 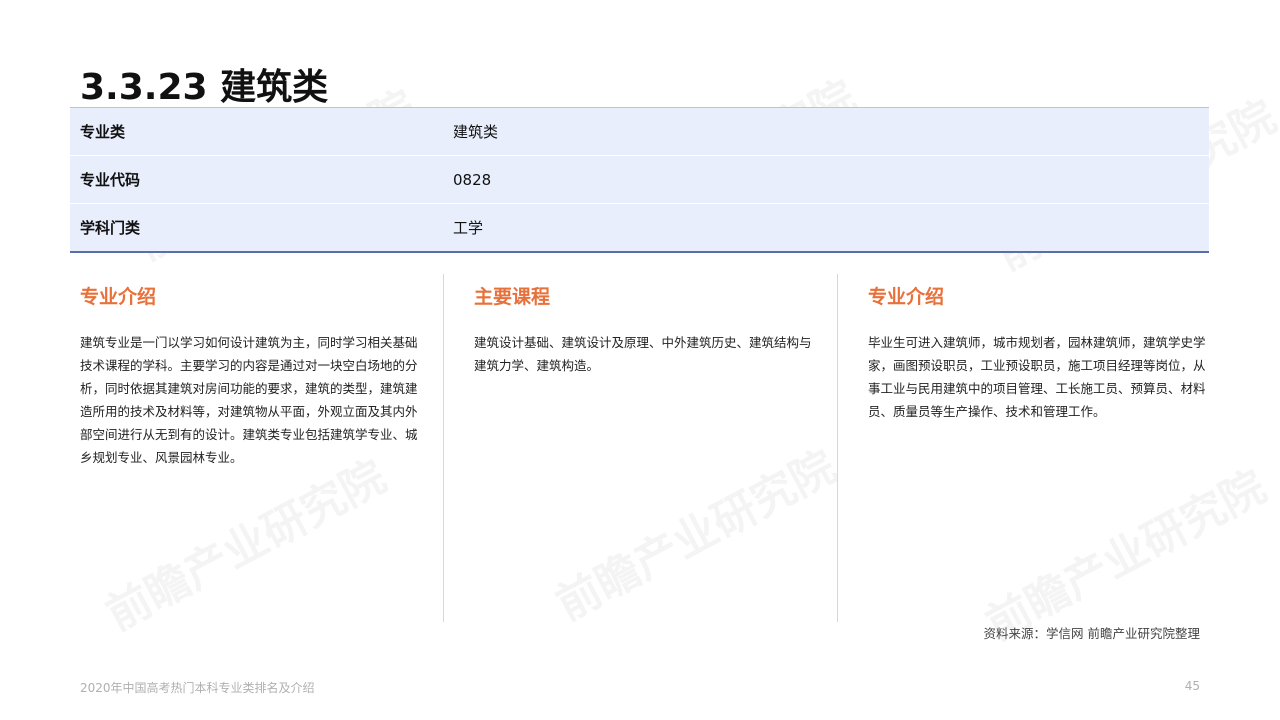 I want to click on page-number: 45, so click(x=1192, y=686).